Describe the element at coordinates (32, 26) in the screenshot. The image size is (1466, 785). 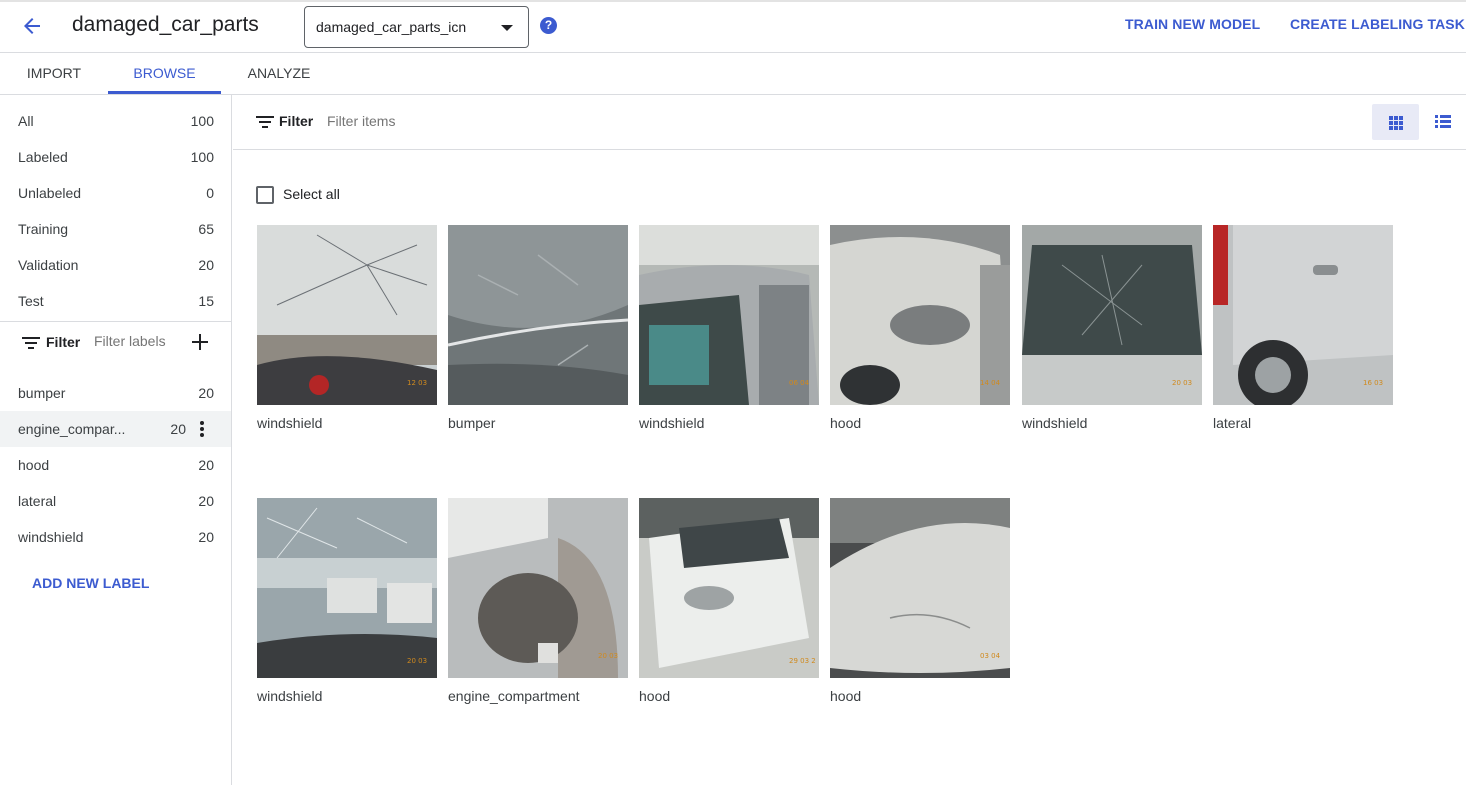
I see `back-arrow-icon` at that location.